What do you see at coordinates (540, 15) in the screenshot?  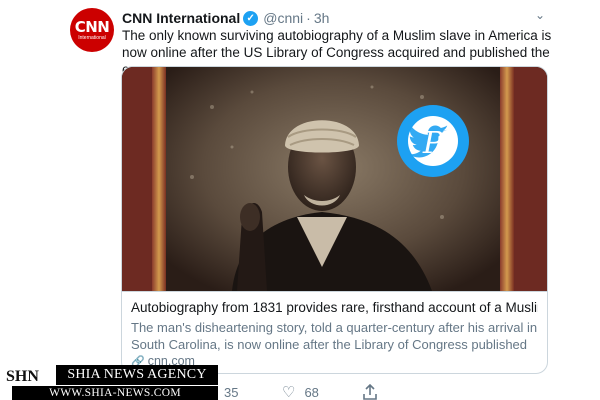 I see `chevron-down-icon: ⌄` at bounding box center [540, 15].